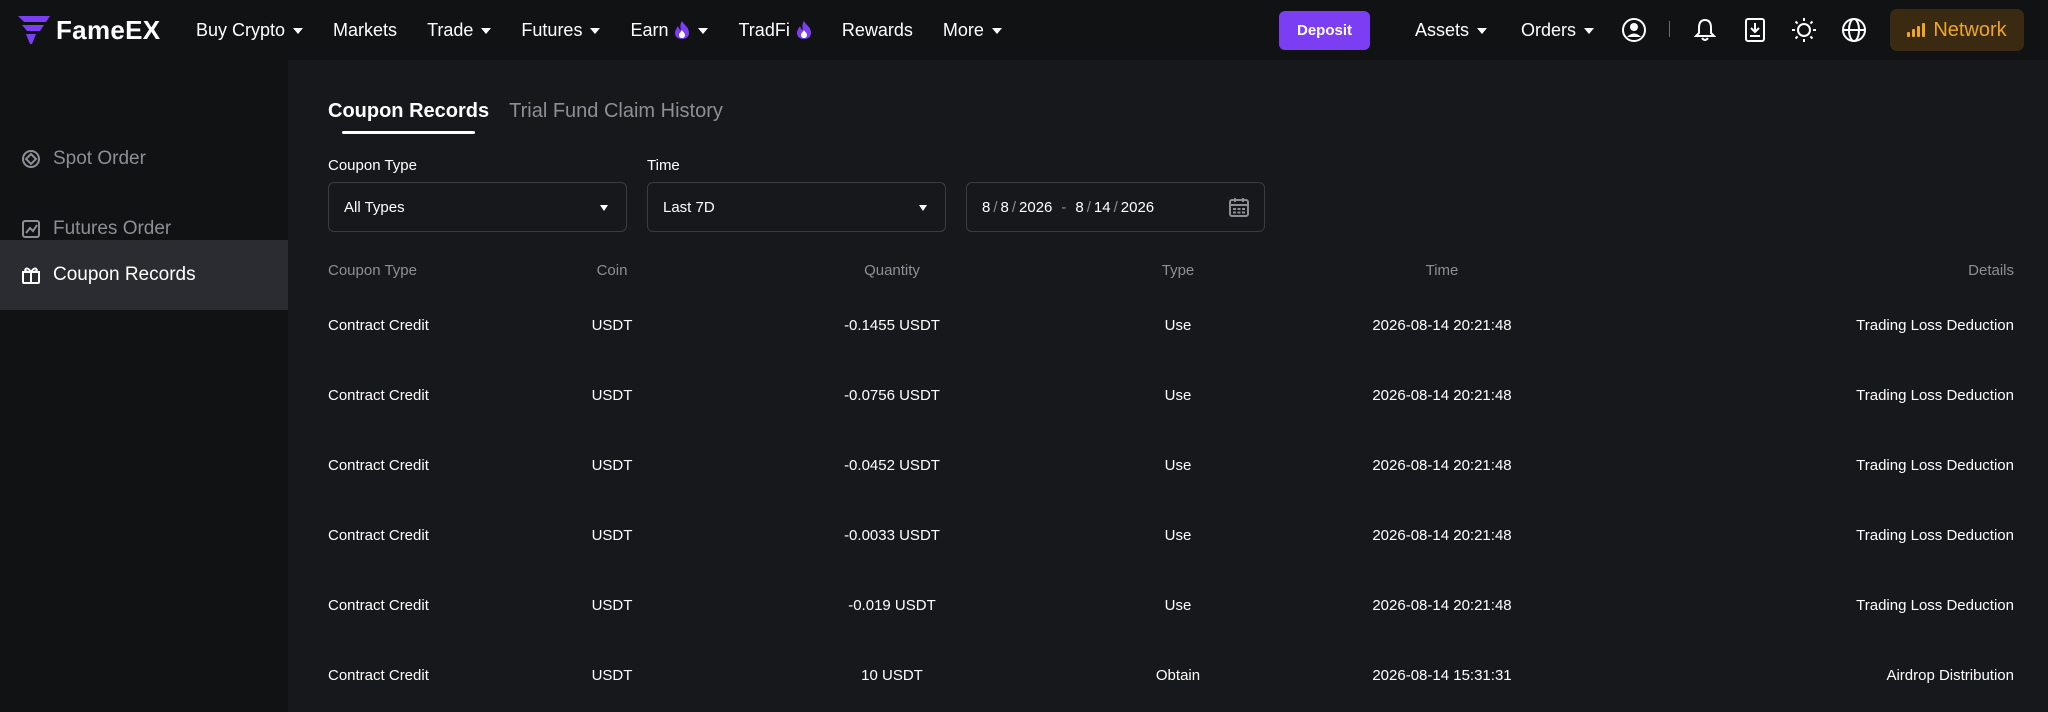  I want to click on sidebar: Spot Order Futures Order Coupon Records, so click(144, 386).